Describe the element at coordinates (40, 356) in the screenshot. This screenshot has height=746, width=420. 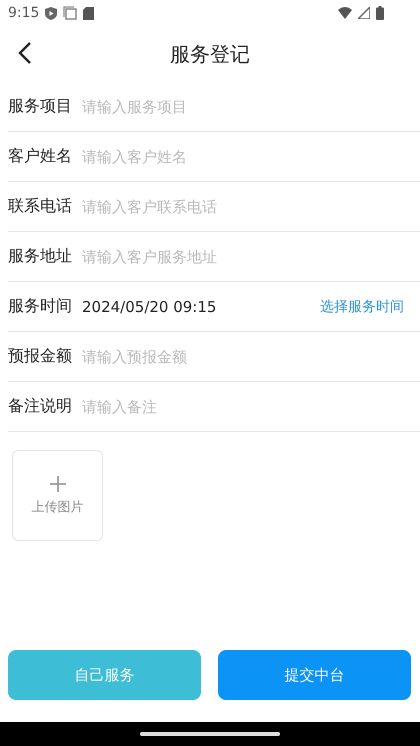
I see `field-label: 预报金额` at that location.